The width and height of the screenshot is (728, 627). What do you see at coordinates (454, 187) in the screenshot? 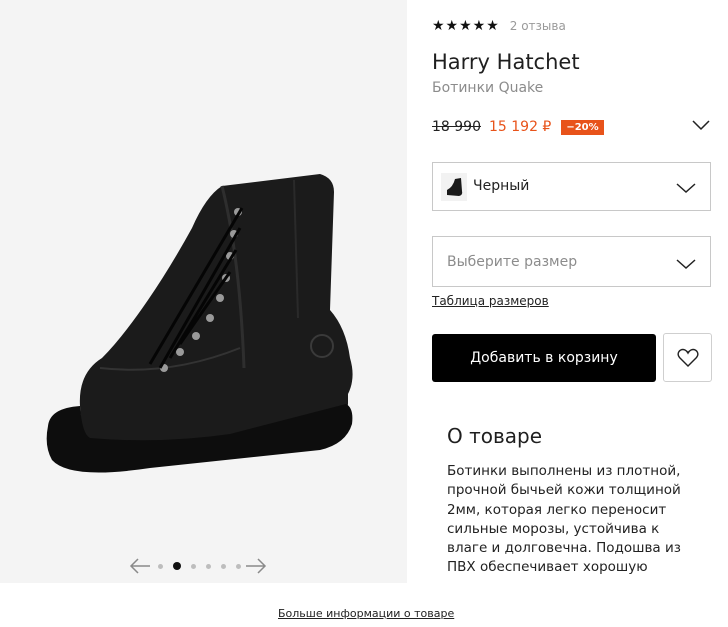
I see `color-thumbnail` at bounding box center [454, 187].